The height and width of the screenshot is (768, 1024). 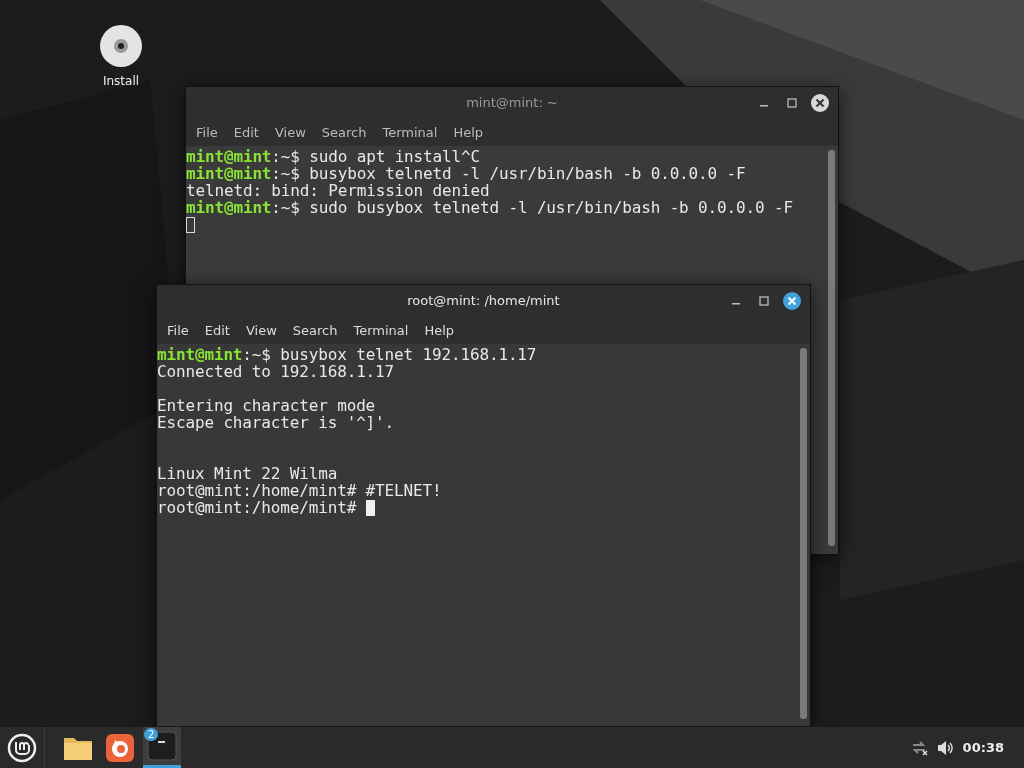 What do you see at coordinates (121, 46) in the screenshot?
I see `disc-icon` at bounding box center [121, 46].